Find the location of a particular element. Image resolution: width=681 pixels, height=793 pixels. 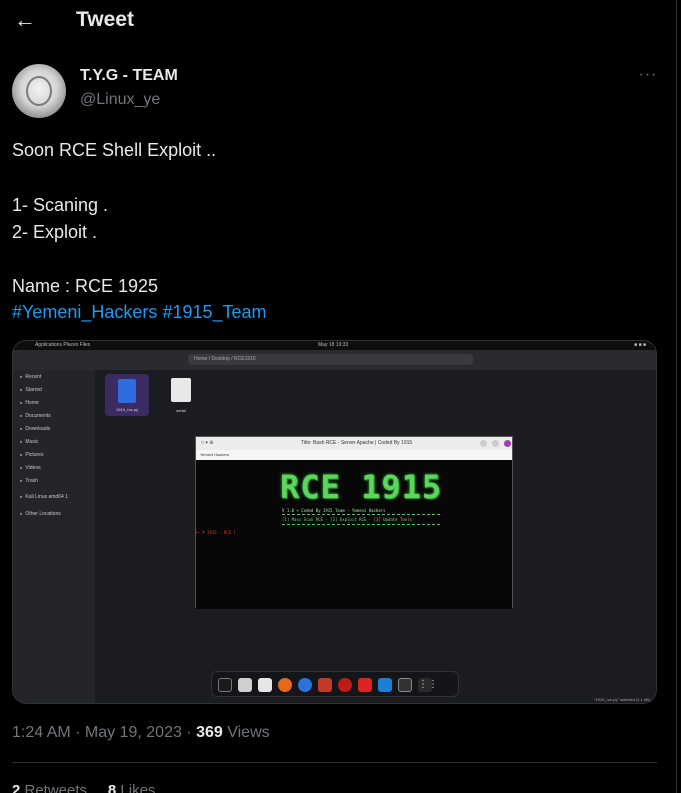

terminal-toolbar-icons: □ ▾ ⊕ is located at coordinates (207, 443).